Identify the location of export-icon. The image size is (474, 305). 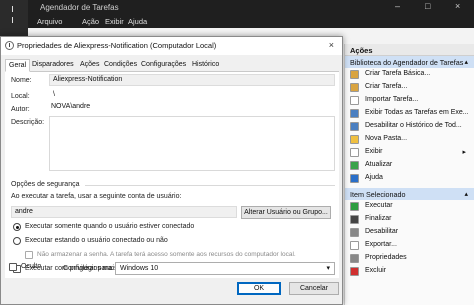
(354, 245).